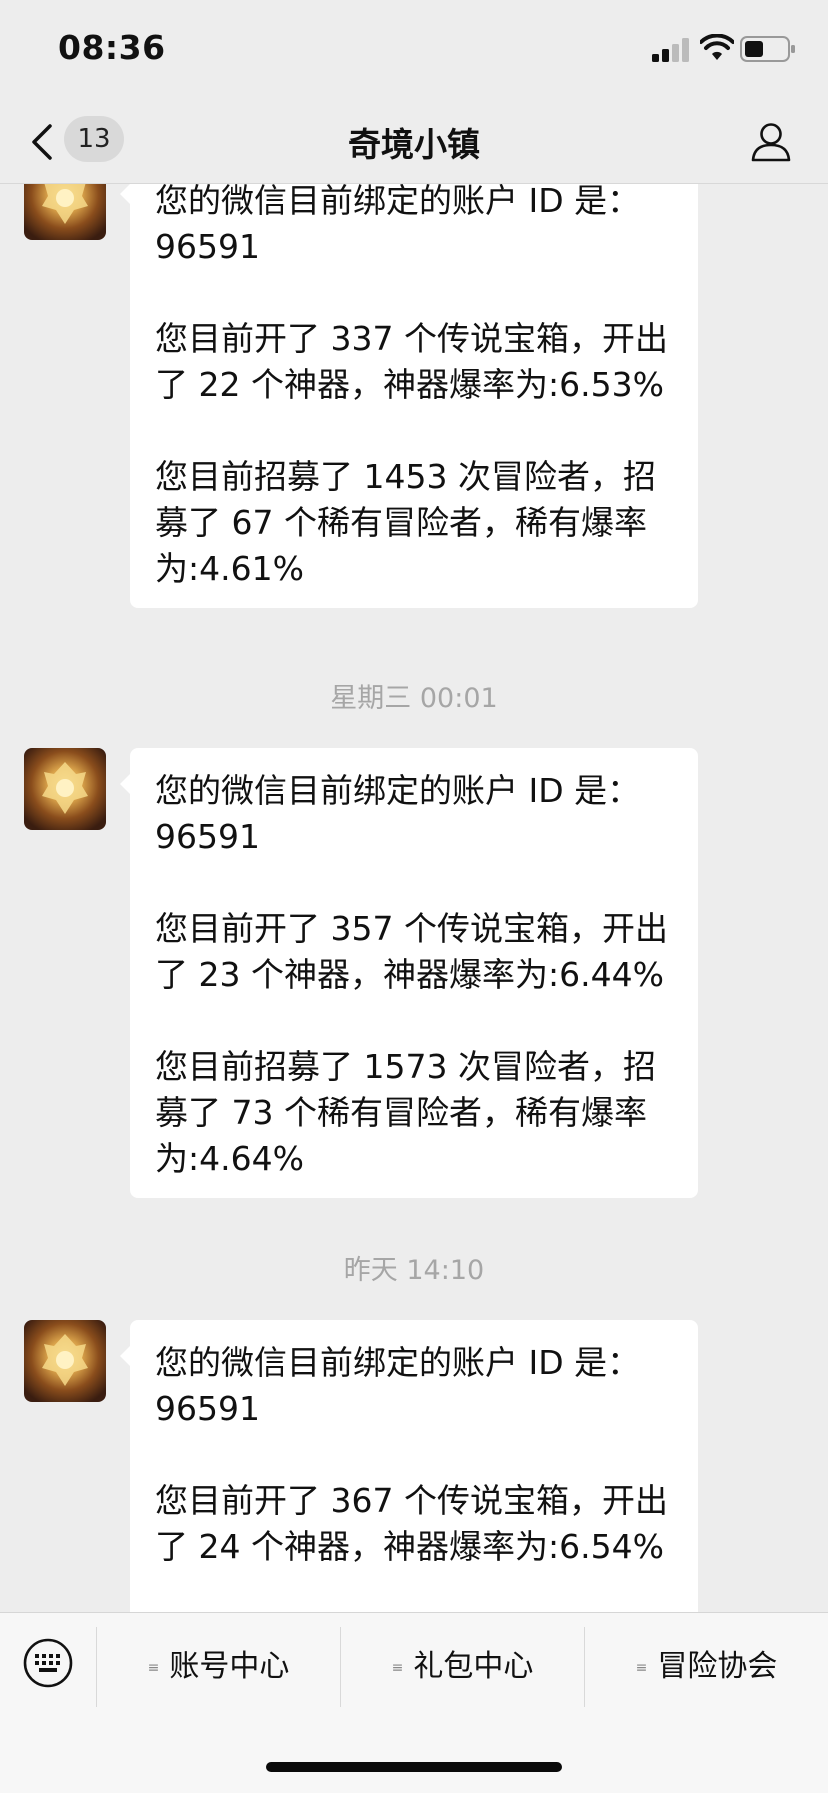  What do you see at coordinates (414, 698) in the screenshot?
I see `message-timestamp: 星期三 00:01` at bounding box center [414, 698].